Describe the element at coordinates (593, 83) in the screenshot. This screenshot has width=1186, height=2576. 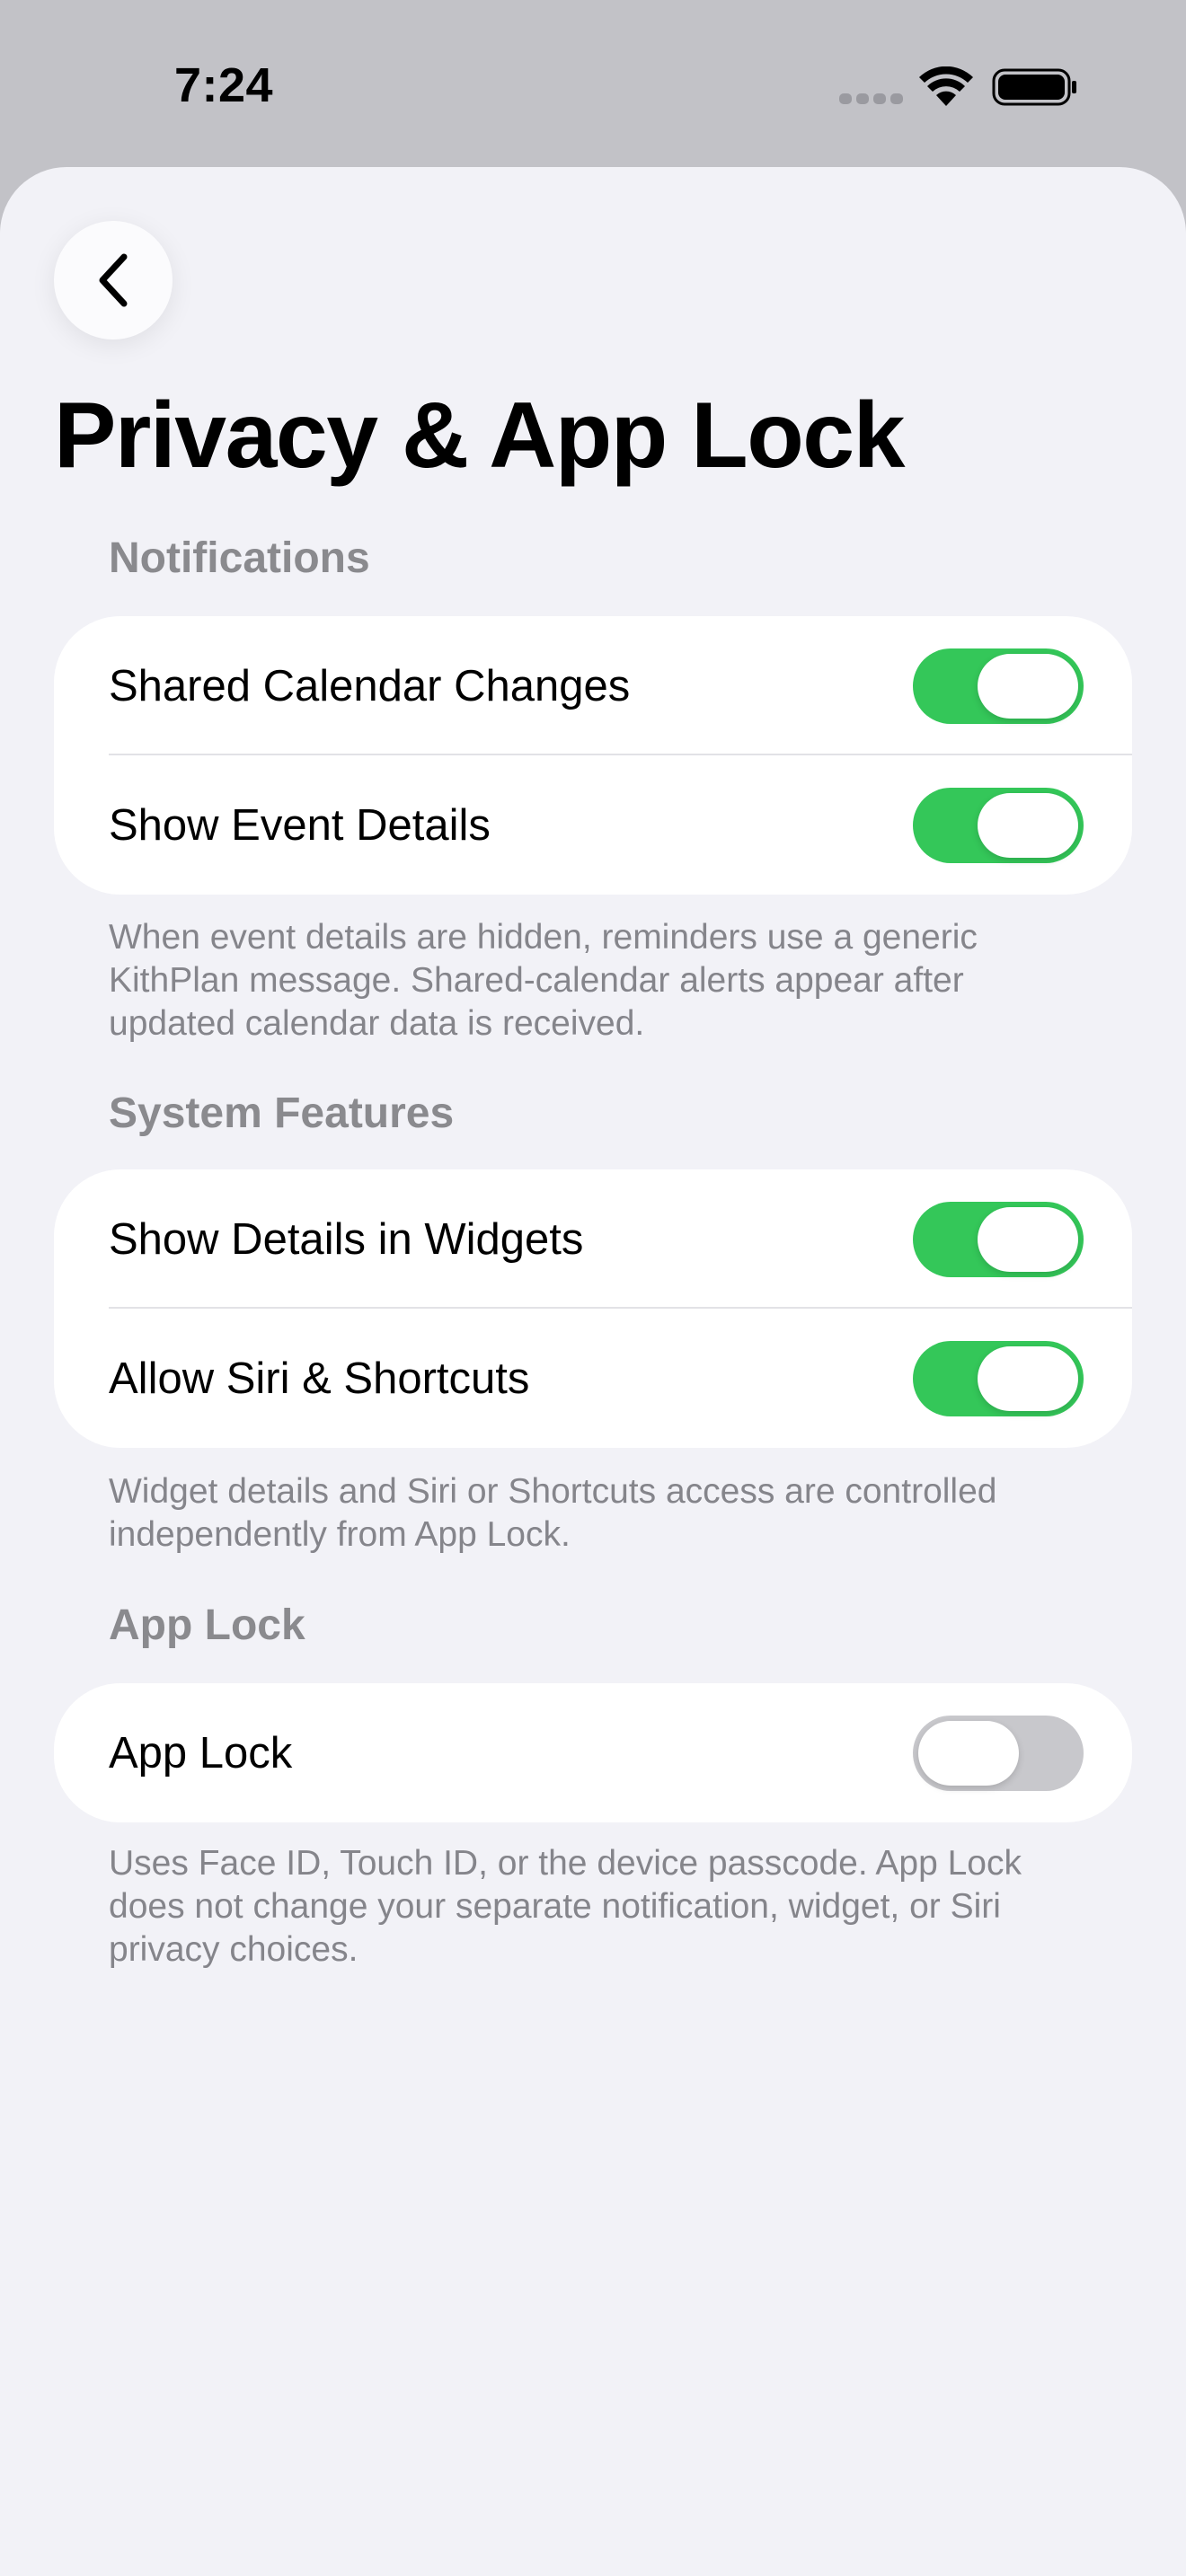
I see `status-bar: 7:24` at that location.